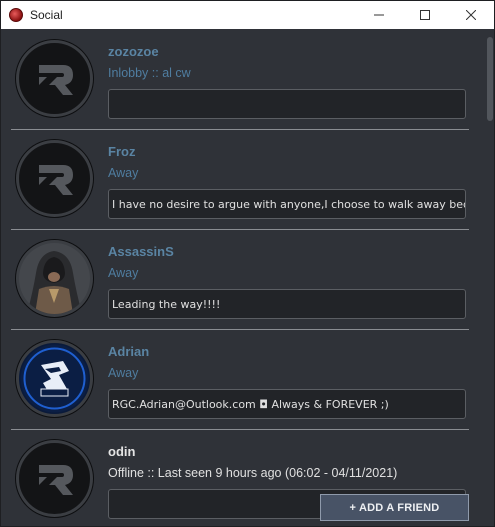  What do you see at coordinates (149, 73) in the screenshot?
I see `friend-status: Inlobby :: al cw` at bounding box center [149, 73].